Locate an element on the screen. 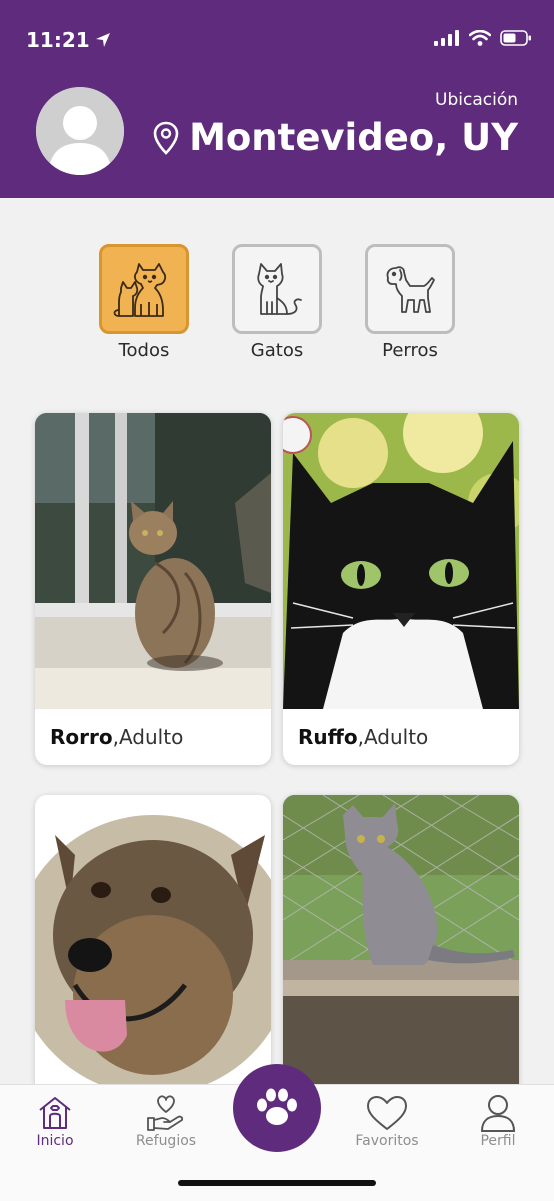 The image size is (554, 1201). home-indicator is located at coordinates (277, 1183).